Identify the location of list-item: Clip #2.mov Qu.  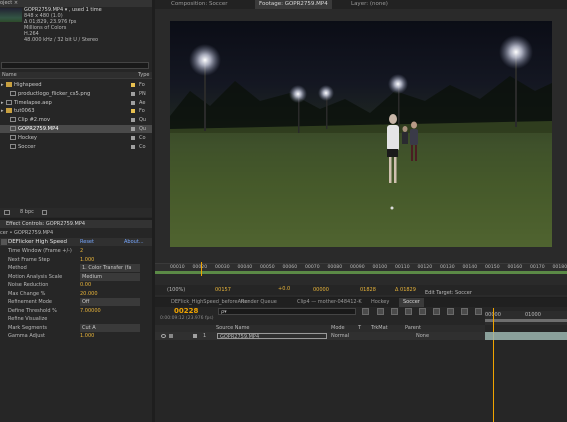
(76, 120).